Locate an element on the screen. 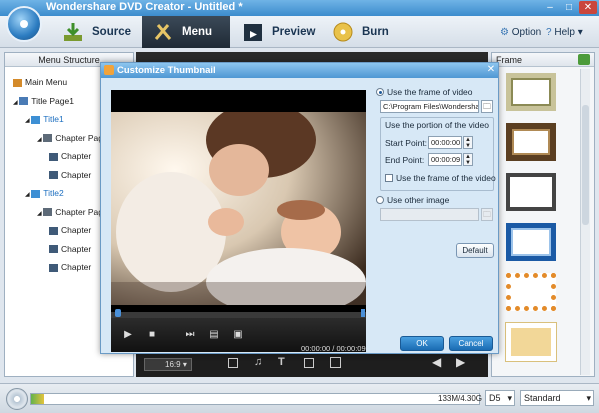  use-frame-checkbox is located at coordinates (389, 178).